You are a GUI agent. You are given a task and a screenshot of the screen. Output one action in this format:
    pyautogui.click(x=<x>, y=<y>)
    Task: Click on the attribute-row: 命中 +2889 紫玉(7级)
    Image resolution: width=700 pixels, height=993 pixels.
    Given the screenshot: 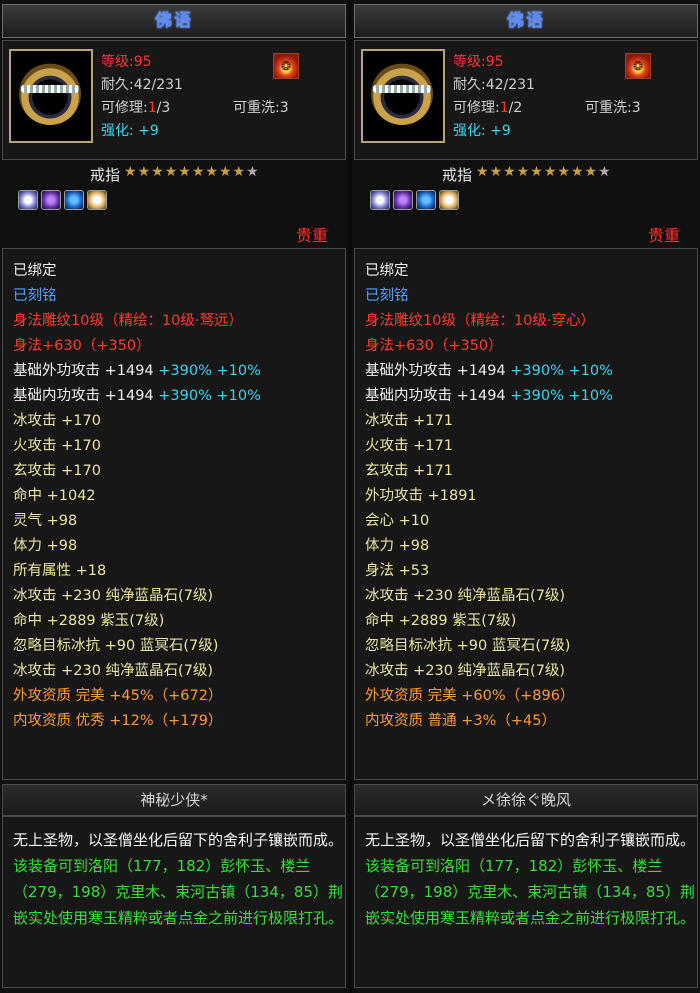 What is the action you would take?
    pyautogui.click(x=440, y=619)
    